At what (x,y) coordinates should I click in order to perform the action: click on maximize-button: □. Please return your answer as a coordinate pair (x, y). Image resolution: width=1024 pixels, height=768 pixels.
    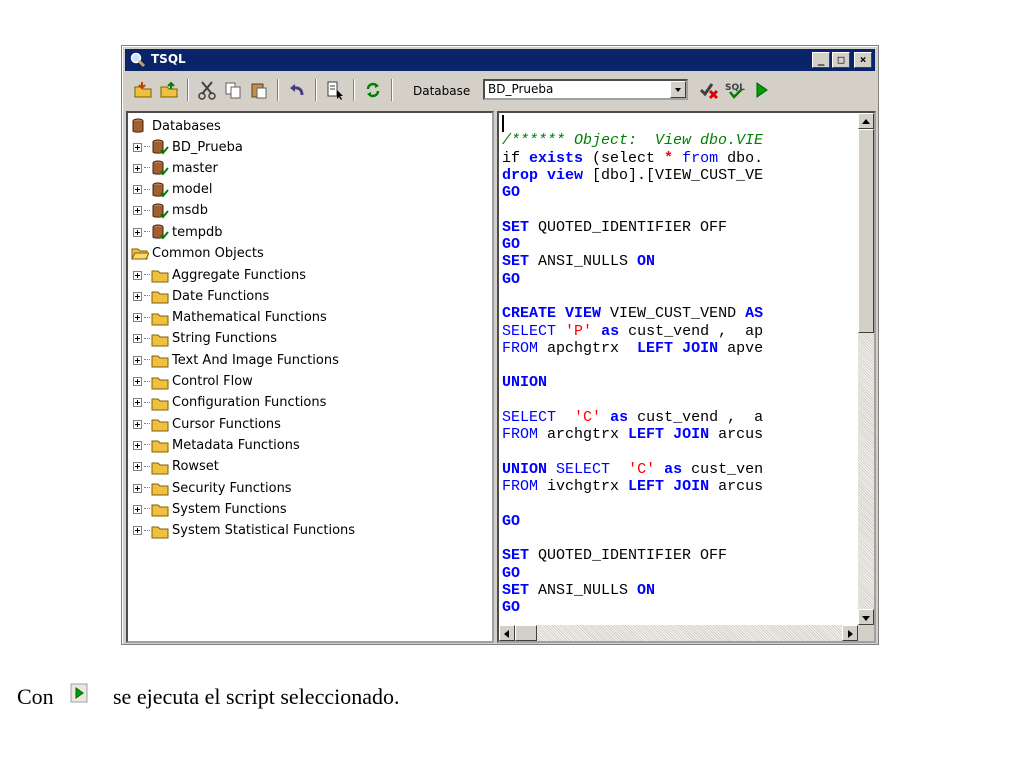
    Looking at the image, I should click on (841, 60).